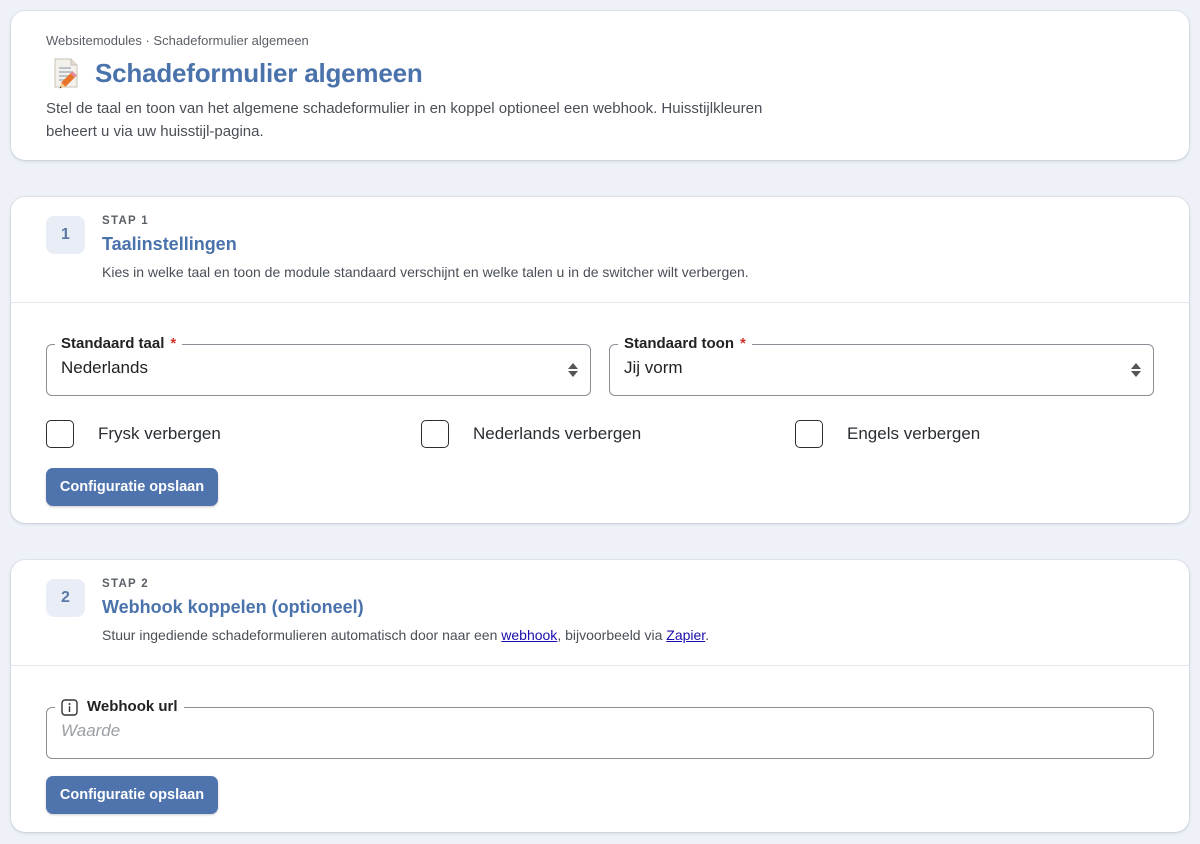 This screenshot has width=1200, height=844. Describe the element at coordinates (66, 73) in the screenshot. I see `memo-pencil-icon` at that location.